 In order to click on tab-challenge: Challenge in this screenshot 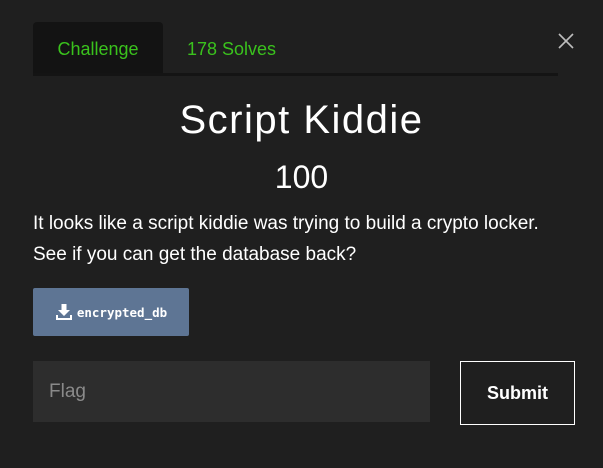, I will do `click(98, 47)`.